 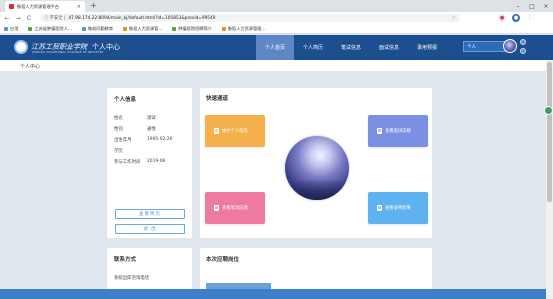 What do you see at coordinates (18, 18) in the screenshot?
I see `forward-icon: →` at bounding box center [18, 18].